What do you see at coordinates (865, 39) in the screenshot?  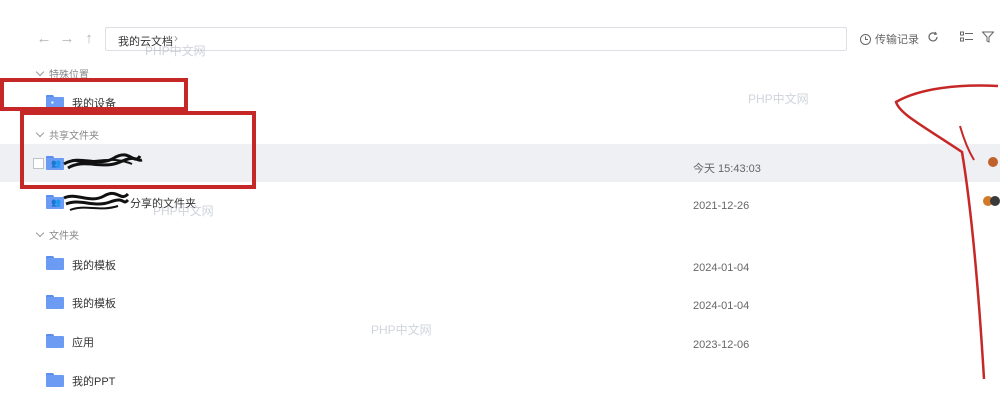 I see `transfer-icon` at bounding box center [865, 39].